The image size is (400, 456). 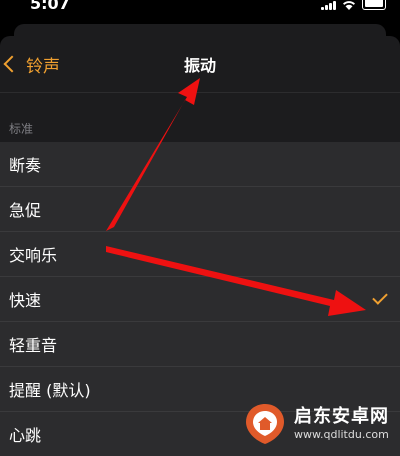 I want to click on list-item-label: 快速, so click(x=25, y=300).